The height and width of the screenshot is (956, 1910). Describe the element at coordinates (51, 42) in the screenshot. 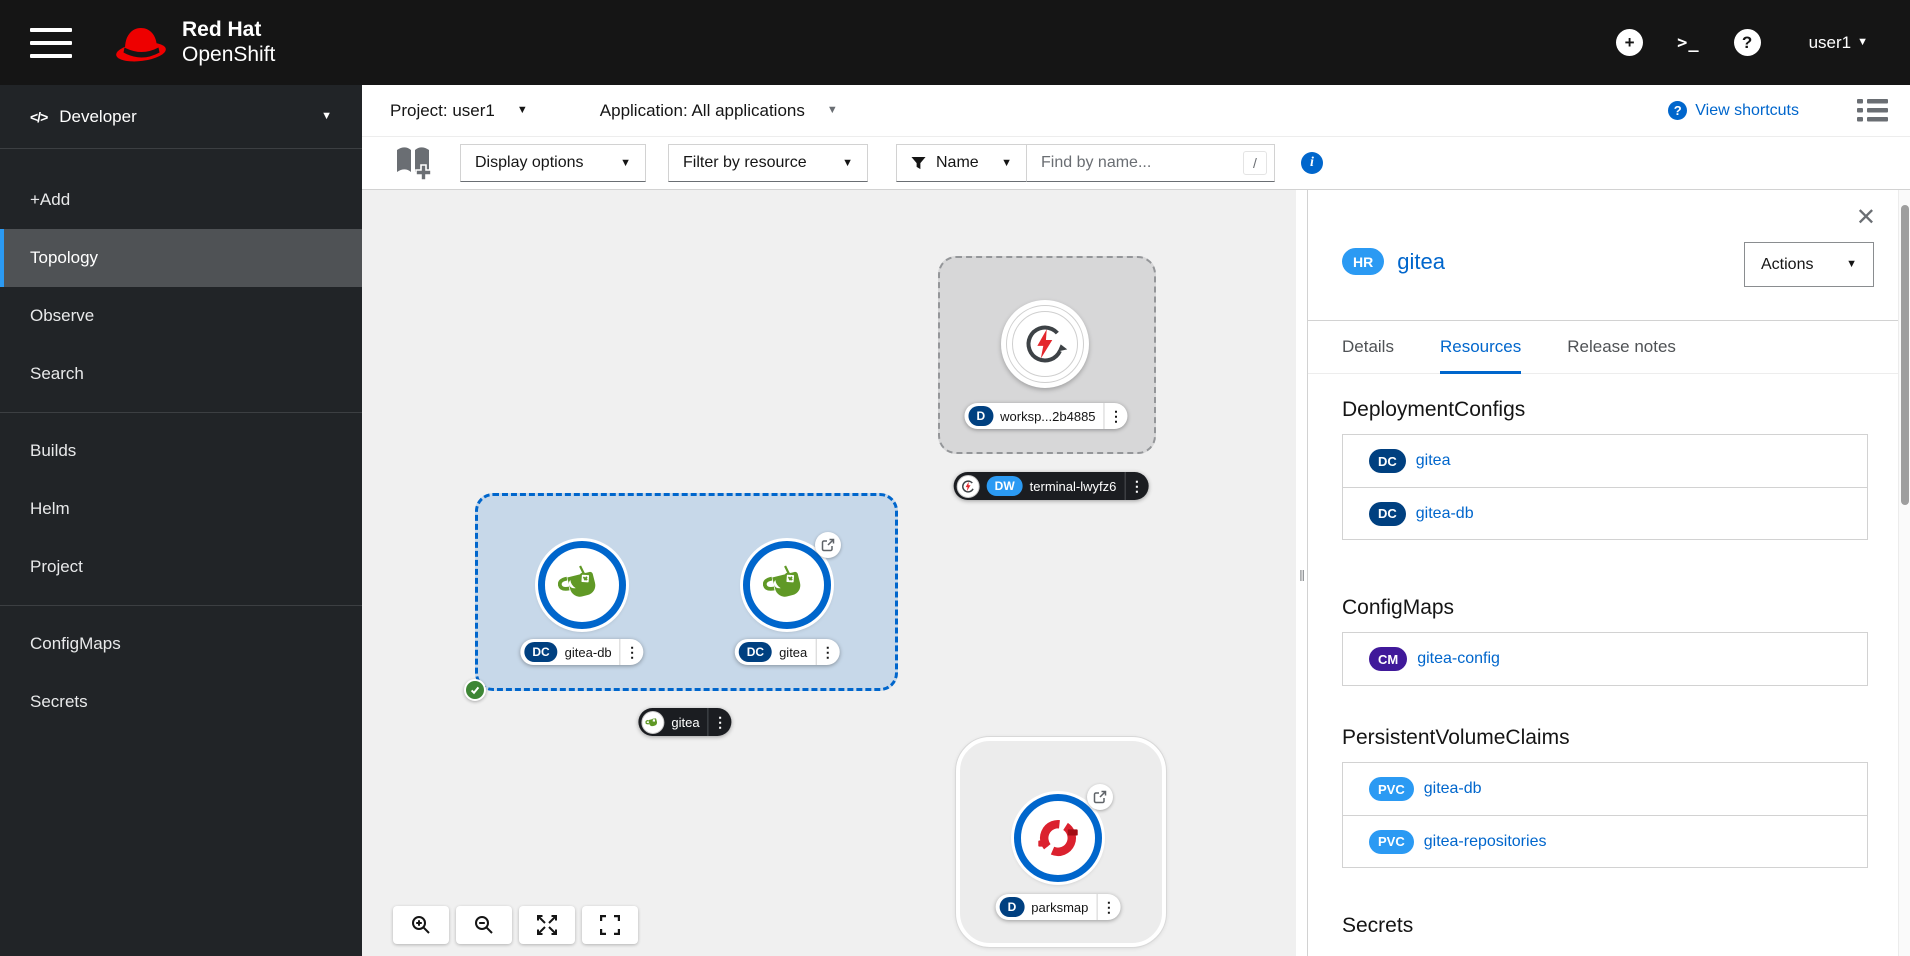

I see `nav-toggle-icon` at that location.